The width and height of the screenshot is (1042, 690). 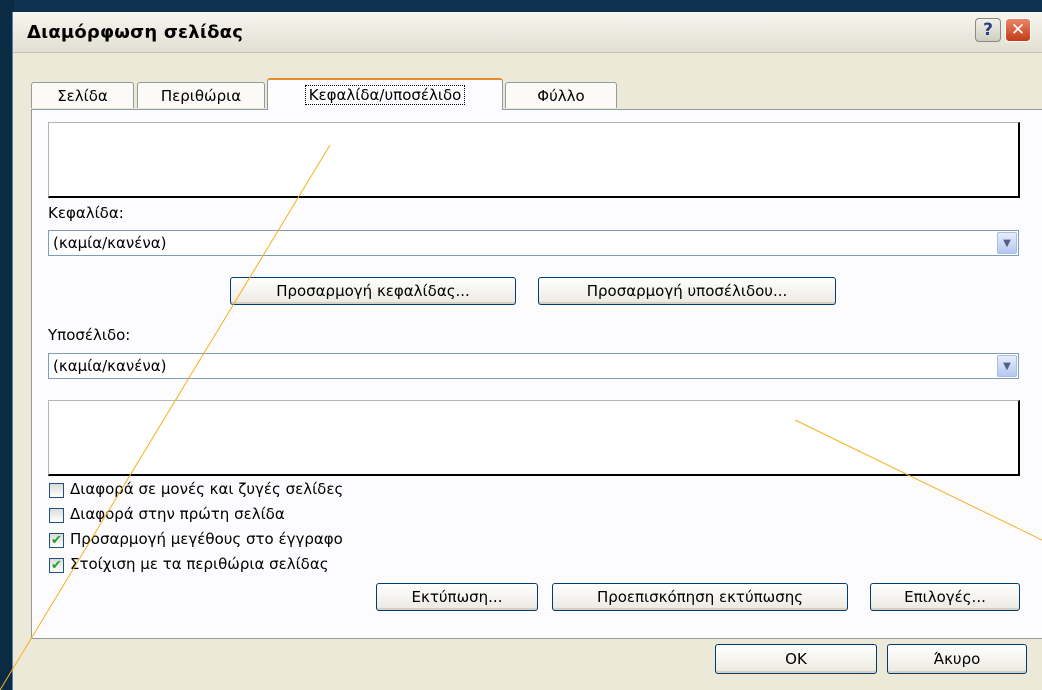 I want to click on scale-with-document-checkbox: ✔, so click(x=56, y=540).